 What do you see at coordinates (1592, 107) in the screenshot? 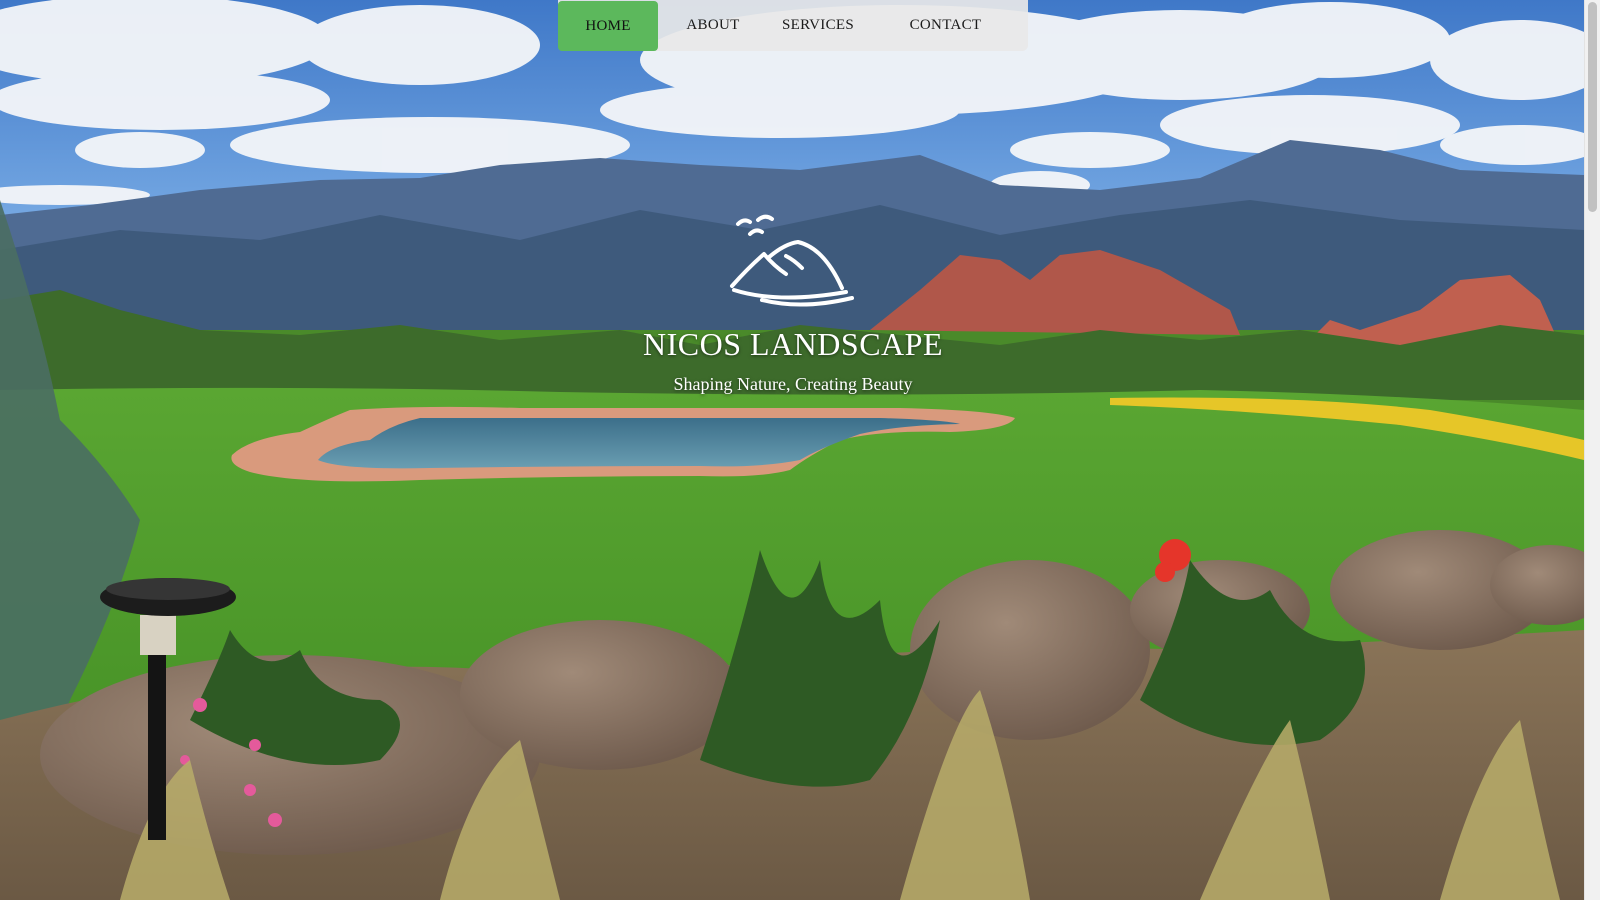
I see `scrollbar-thumb` at bounding box center [1592, 107].